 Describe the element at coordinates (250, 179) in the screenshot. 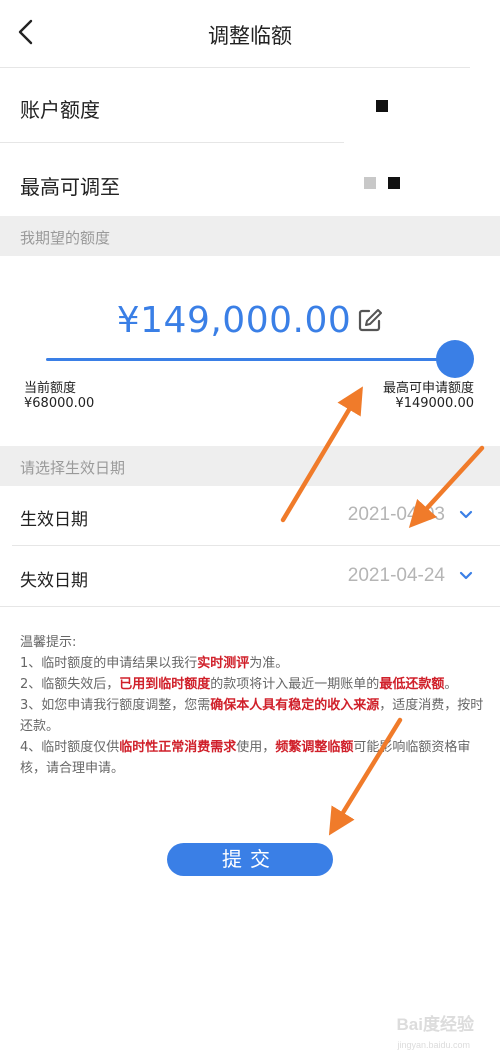

I see `max-adjust-row: 最高可调至` at that location.